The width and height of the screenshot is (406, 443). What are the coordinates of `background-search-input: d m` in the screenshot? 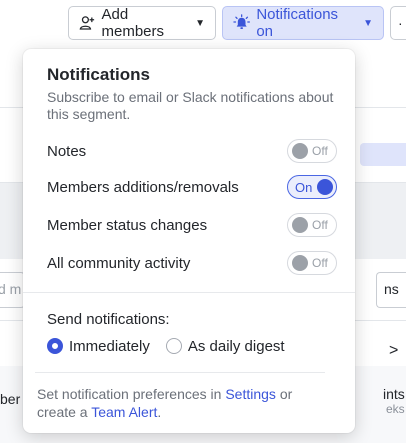 It's located at (12, 290).